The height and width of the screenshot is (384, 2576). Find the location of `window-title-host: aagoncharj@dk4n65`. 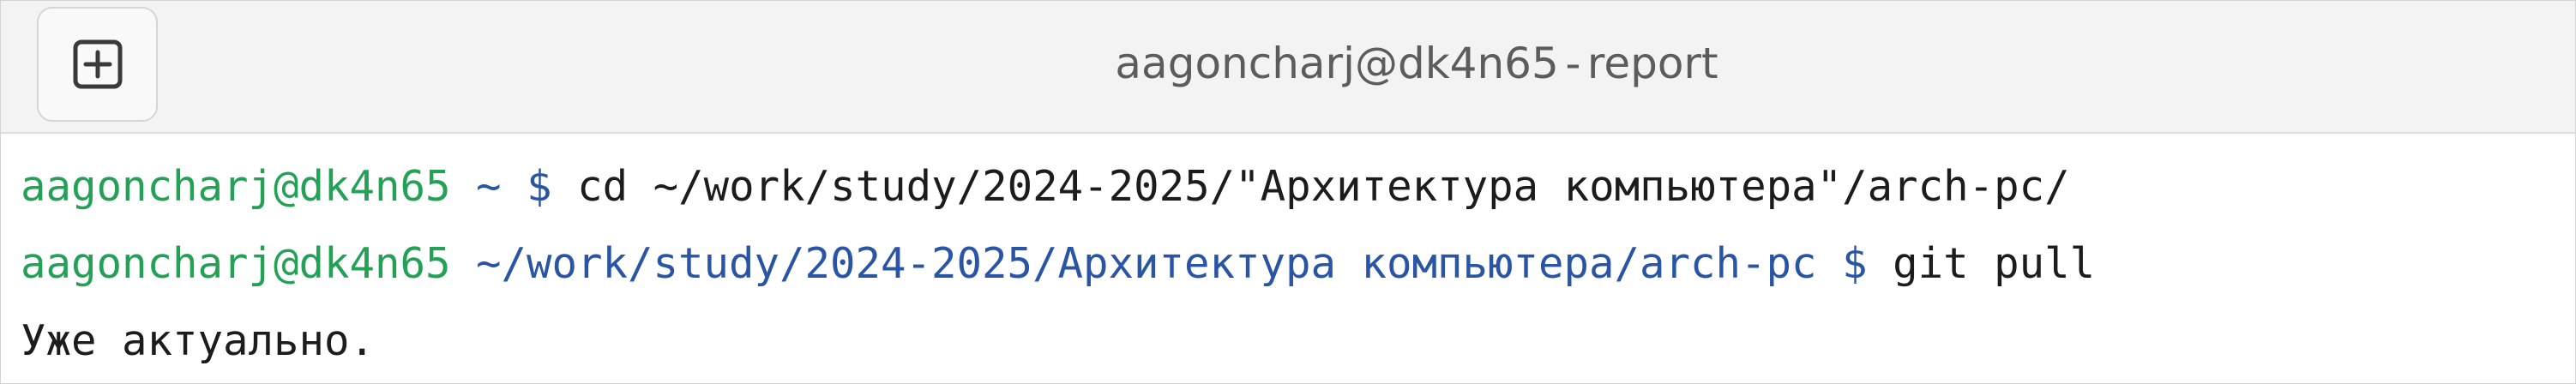

window-title-host: aagoncharj@dk4n65 is located at coordinates (1337, 64).